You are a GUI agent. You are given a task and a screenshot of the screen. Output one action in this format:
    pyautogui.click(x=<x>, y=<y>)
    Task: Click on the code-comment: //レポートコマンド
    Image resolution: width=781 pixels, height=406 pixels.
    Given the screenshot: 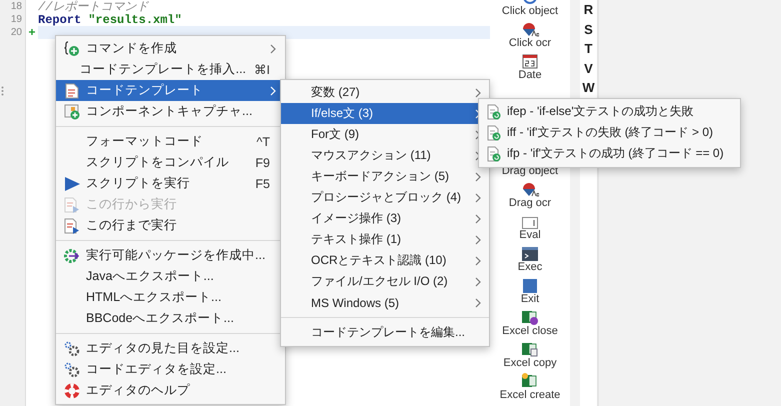 What is the action you would take?
    pyautogui.click(x=93, y=7)
    